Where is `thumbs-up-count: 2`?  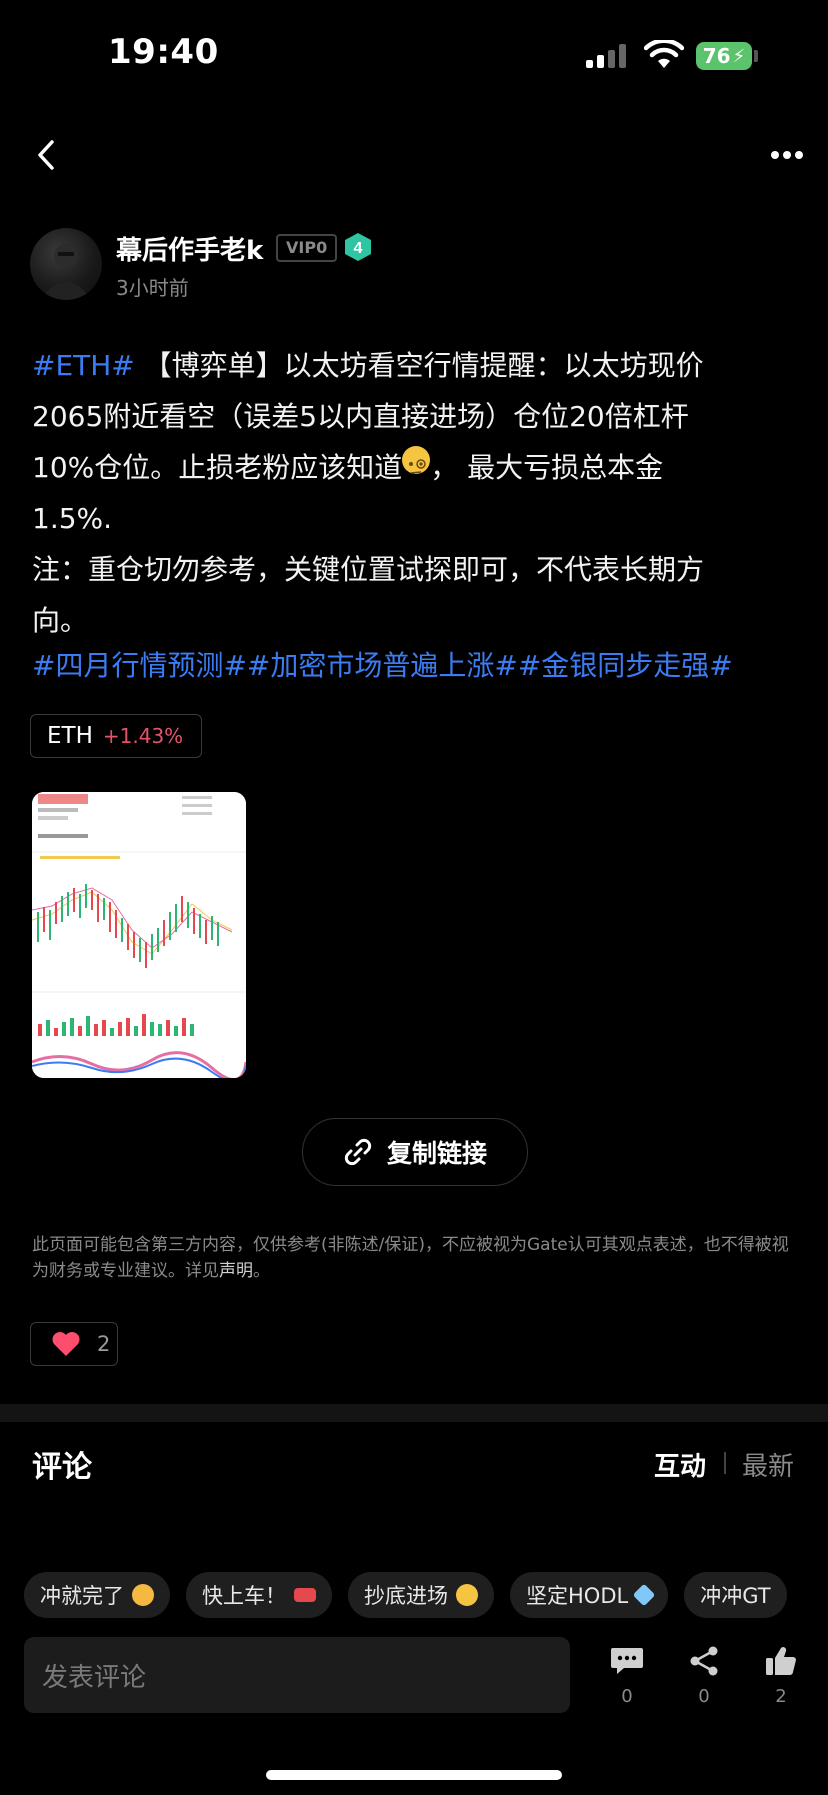
thumbs-up-count: 2 is located at coordinates (781, 1696).